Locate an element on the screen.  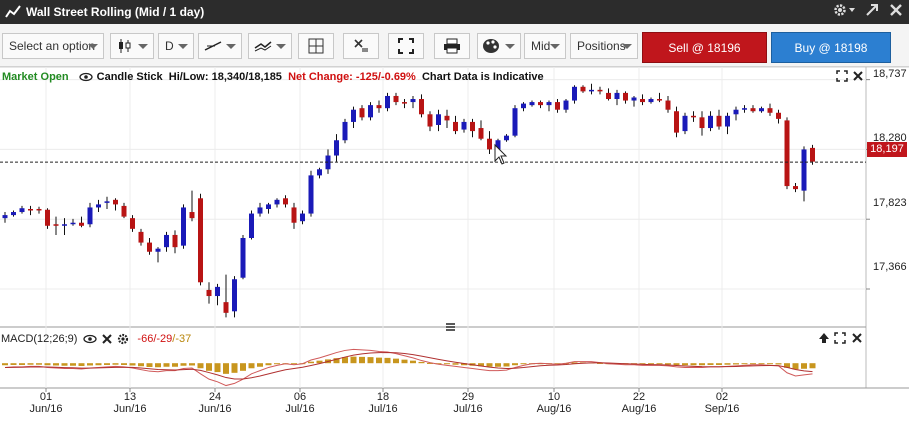
color-theme-select is located at coordinates (499, 46).